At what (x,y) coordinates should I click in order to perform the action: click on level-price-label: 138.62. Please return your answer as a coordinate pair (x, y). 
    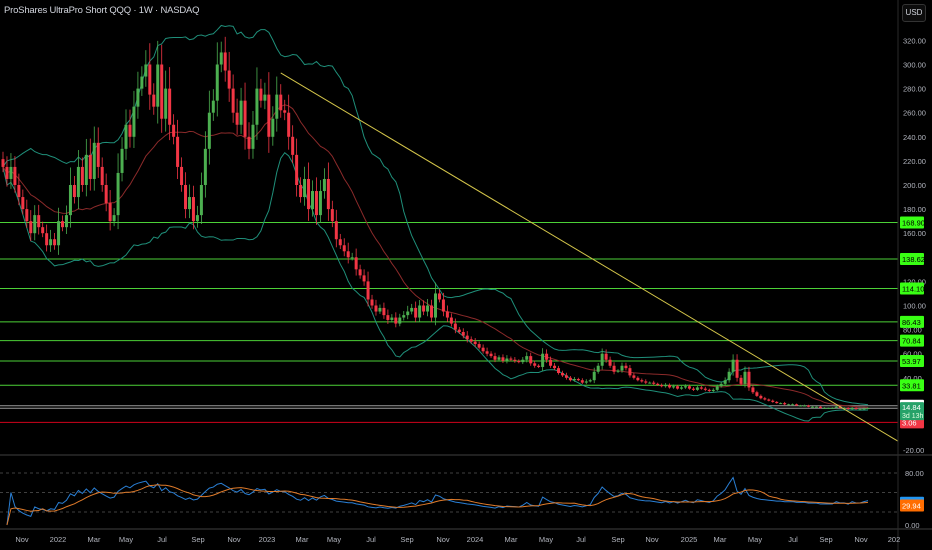
    Looking at the image, I should click on (913, 259).